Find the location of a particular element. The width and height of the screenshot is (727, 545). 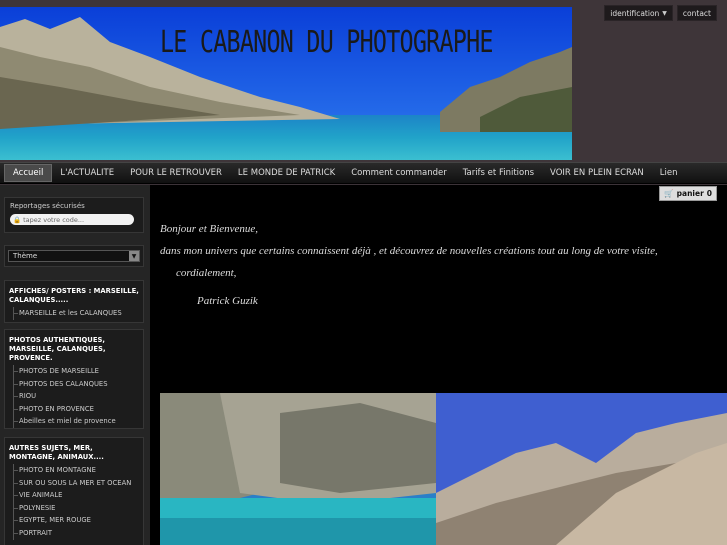

category-link: POLYNESIE is located at coordinates (78, 508).